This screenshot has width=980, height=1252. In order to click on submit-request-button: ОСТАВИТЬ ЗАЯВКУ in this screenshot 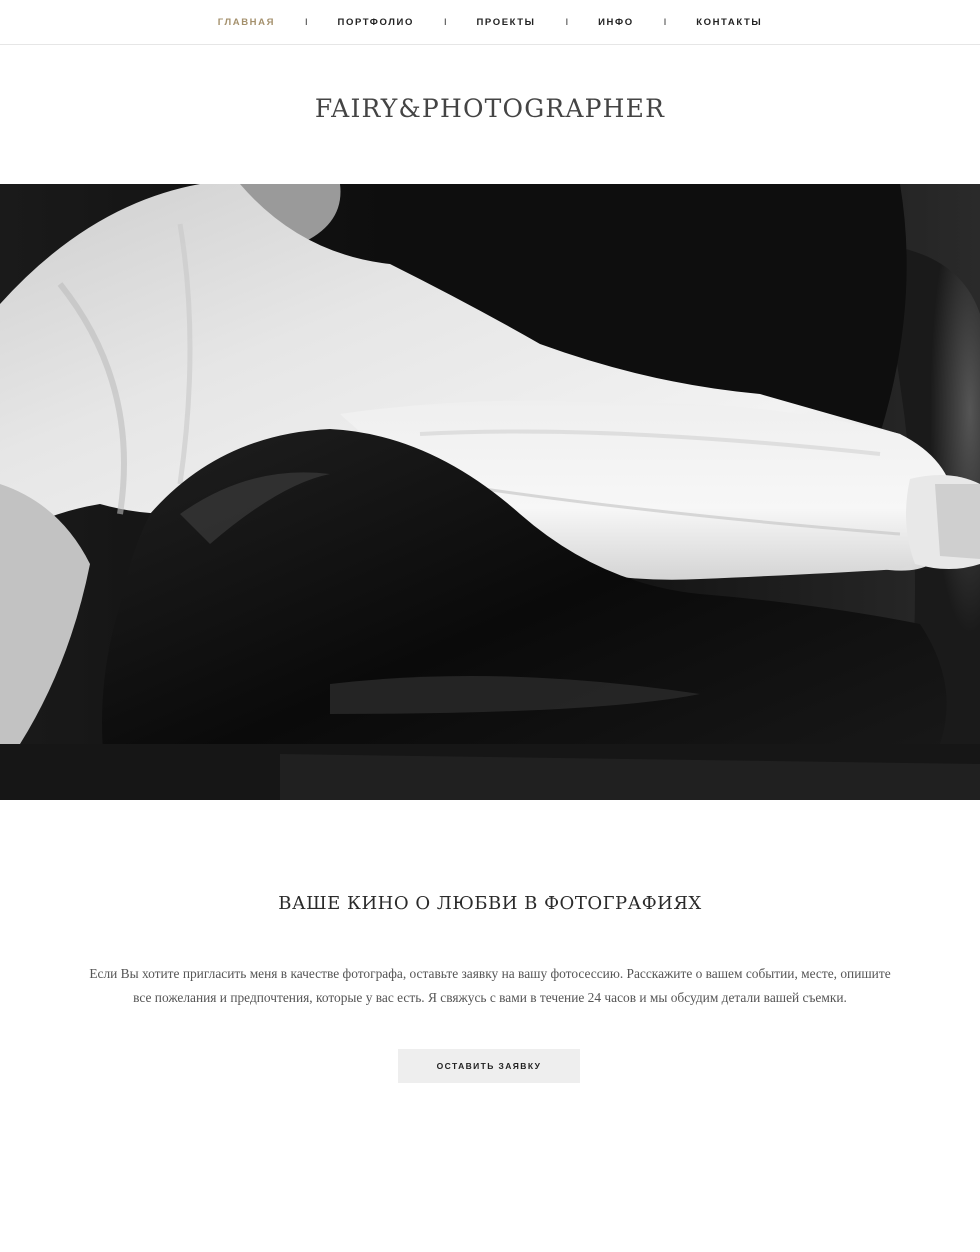, I will do `click(489, 1066)`.